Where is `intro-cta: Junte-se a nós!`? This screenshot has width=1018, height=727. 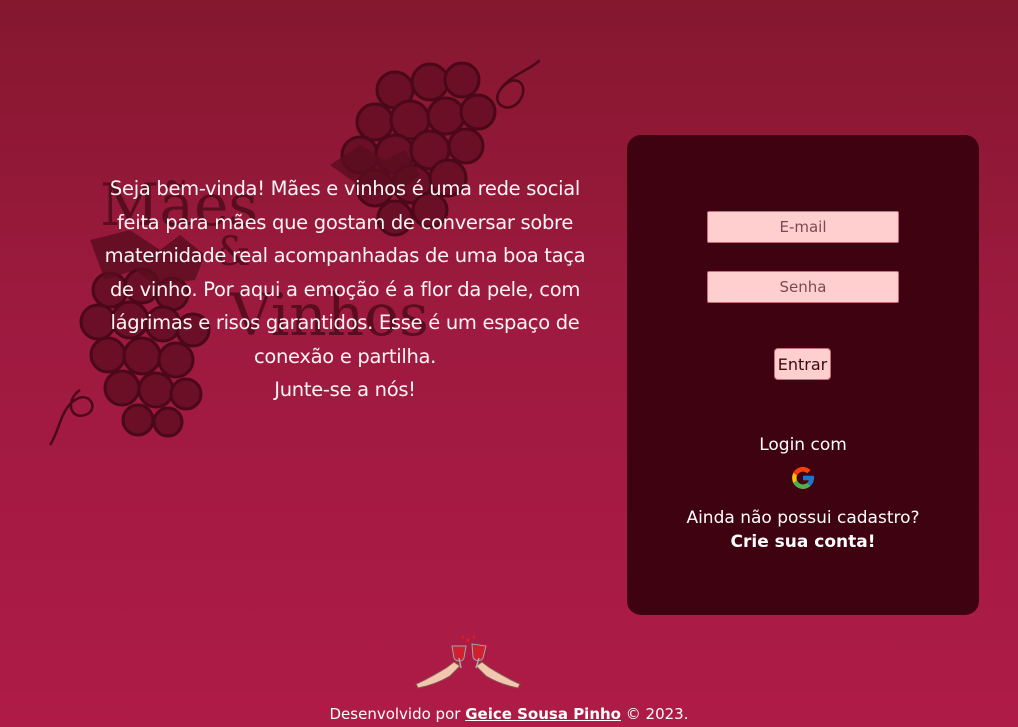 intro-cta: Junte-se a nós! is located at coordinates (345, 389).